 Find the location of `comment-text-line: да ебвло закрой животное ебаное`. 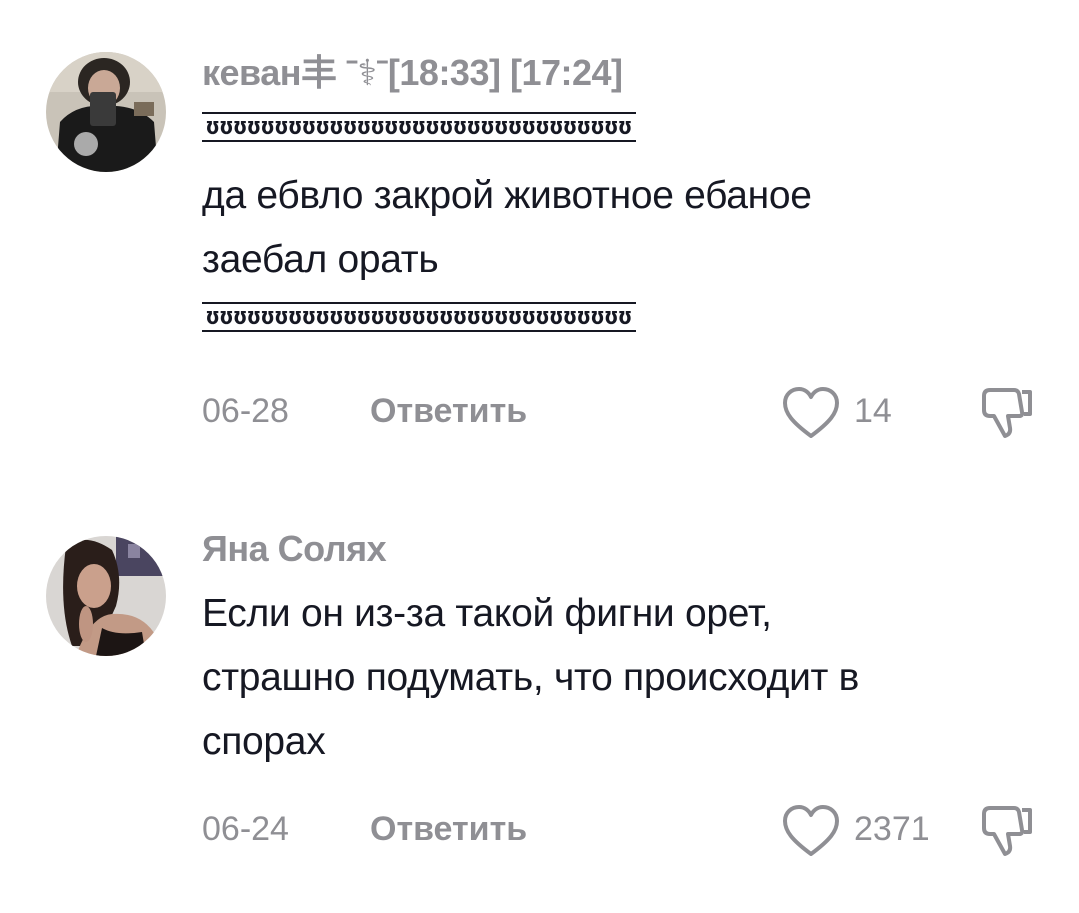

comment-text-line: да ебвло закрой животное ебаное is located at coordinates (507, 195).